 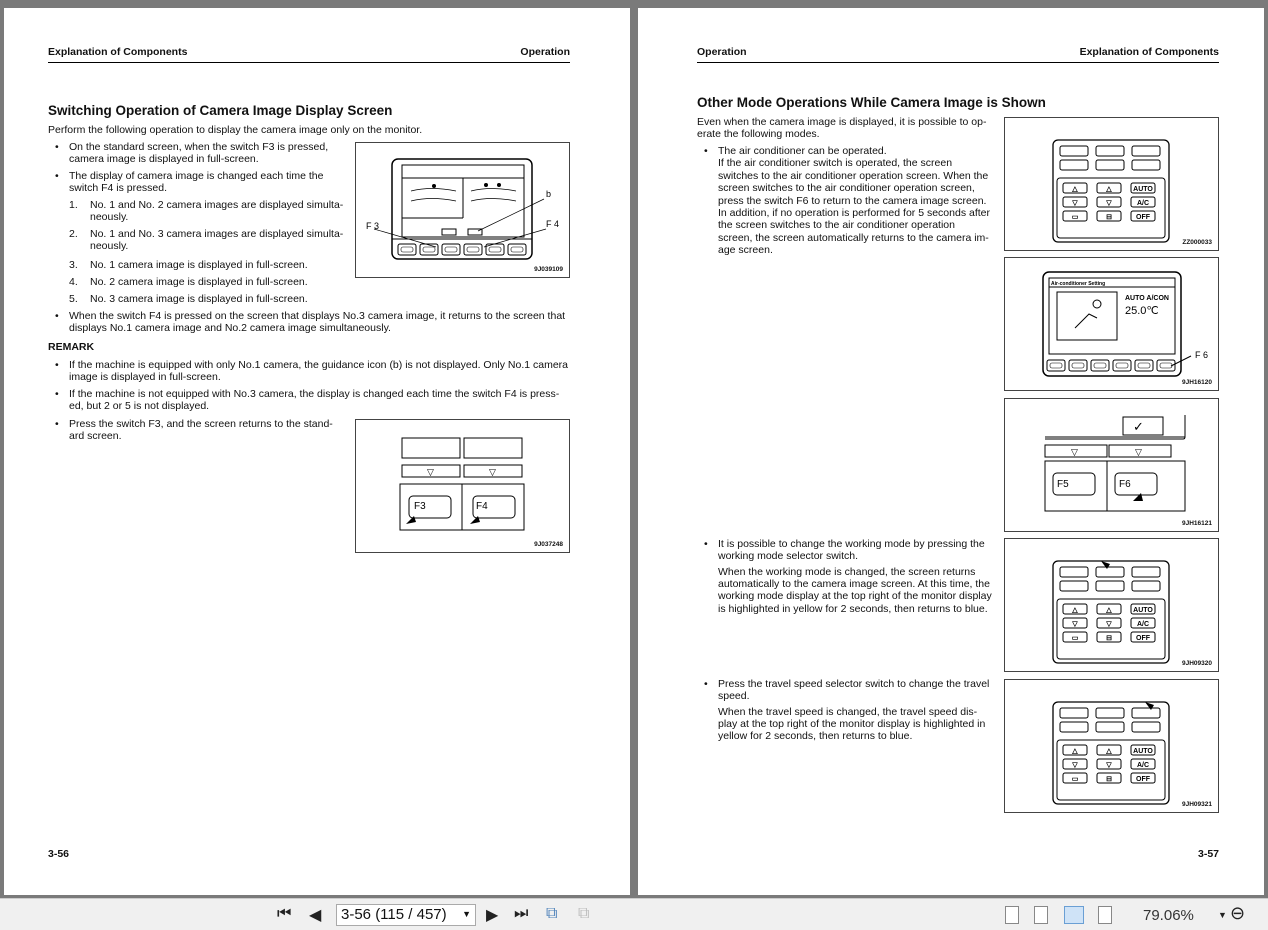 What do you see at coordinates (59, 854) in the screenshot?
I see `page-number: 3-56` at bounding box center [59, 854].